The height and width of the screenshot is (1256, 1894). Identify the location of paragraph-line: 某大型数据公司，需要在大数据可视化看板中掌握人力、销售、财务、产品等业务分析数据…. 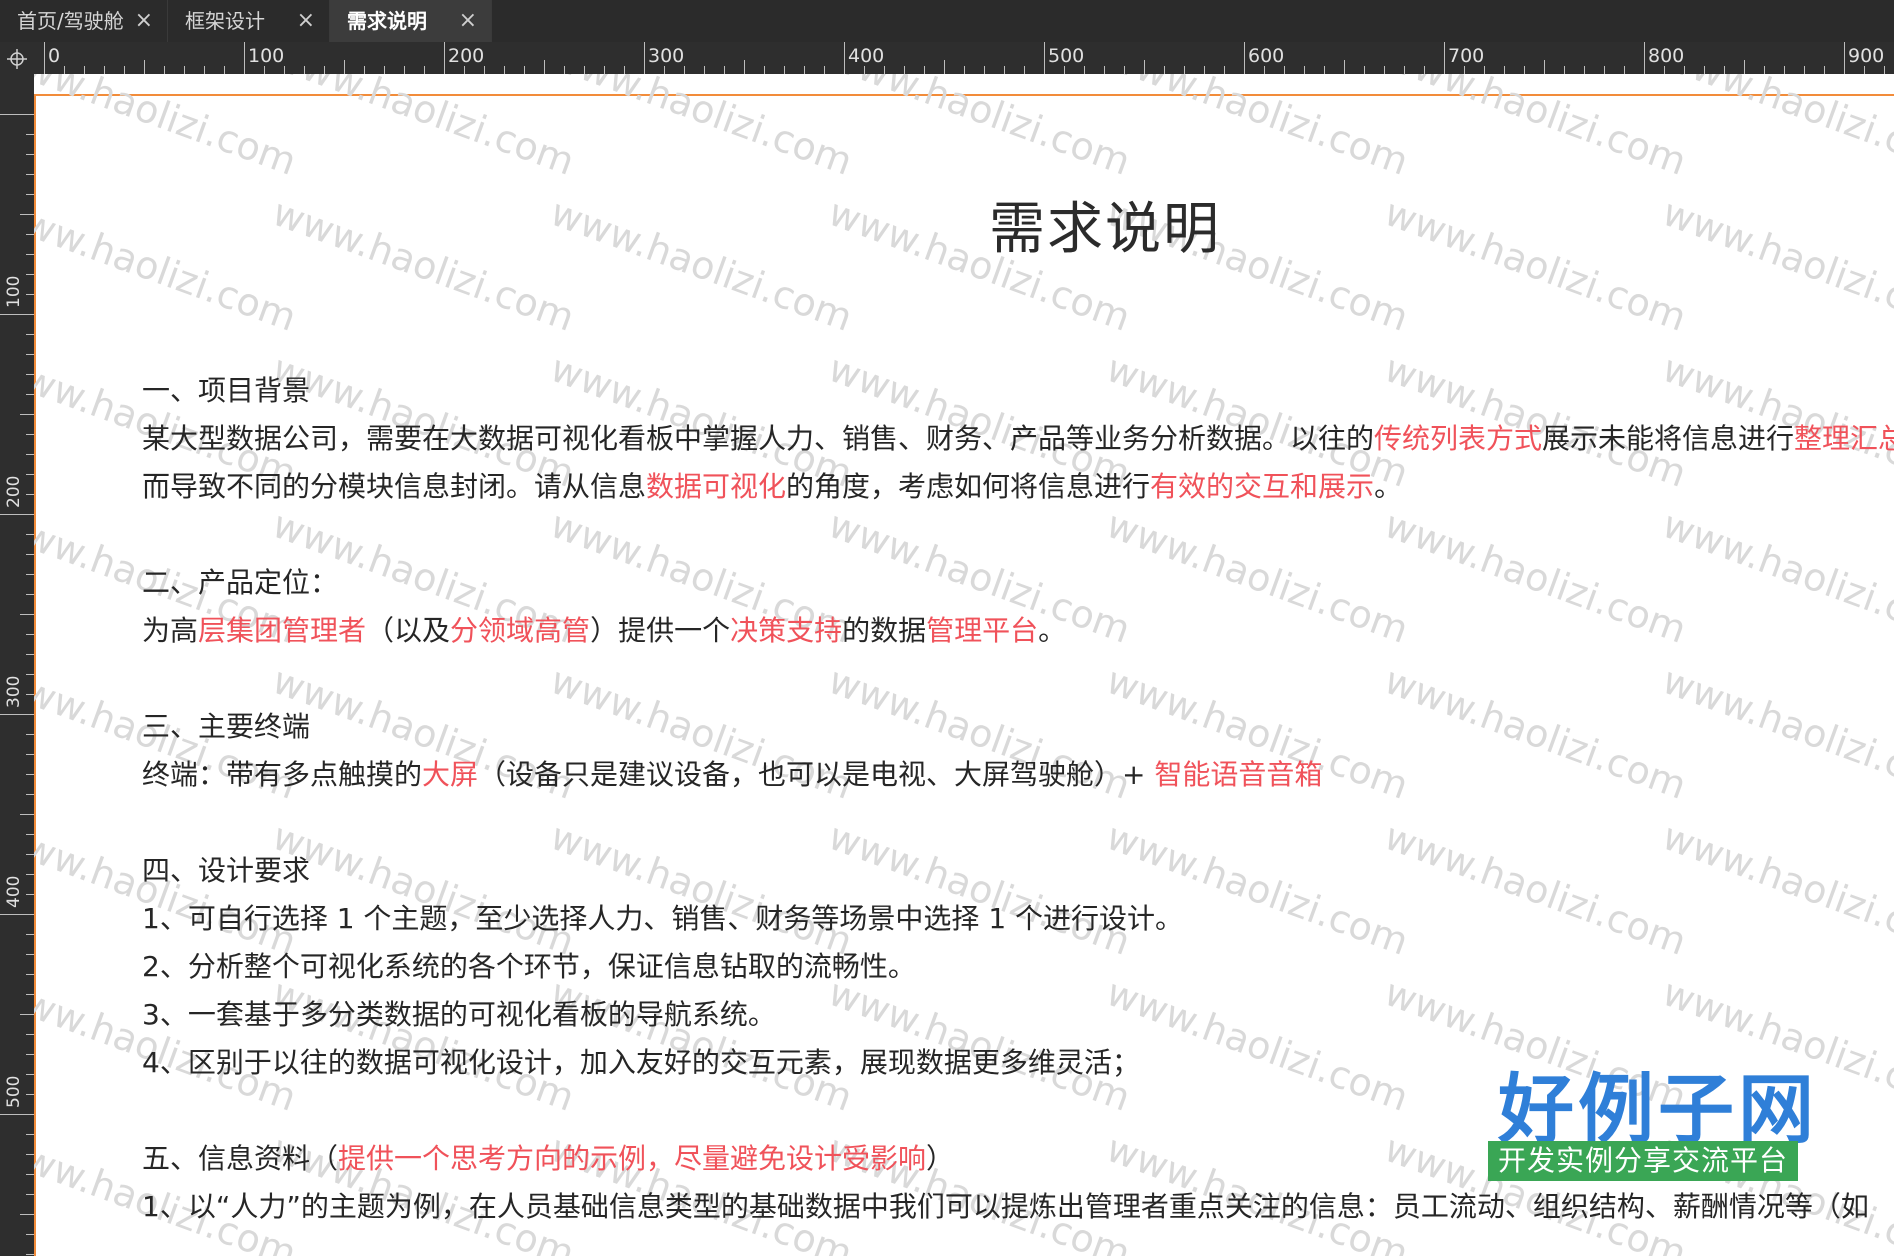
(1018, 437).